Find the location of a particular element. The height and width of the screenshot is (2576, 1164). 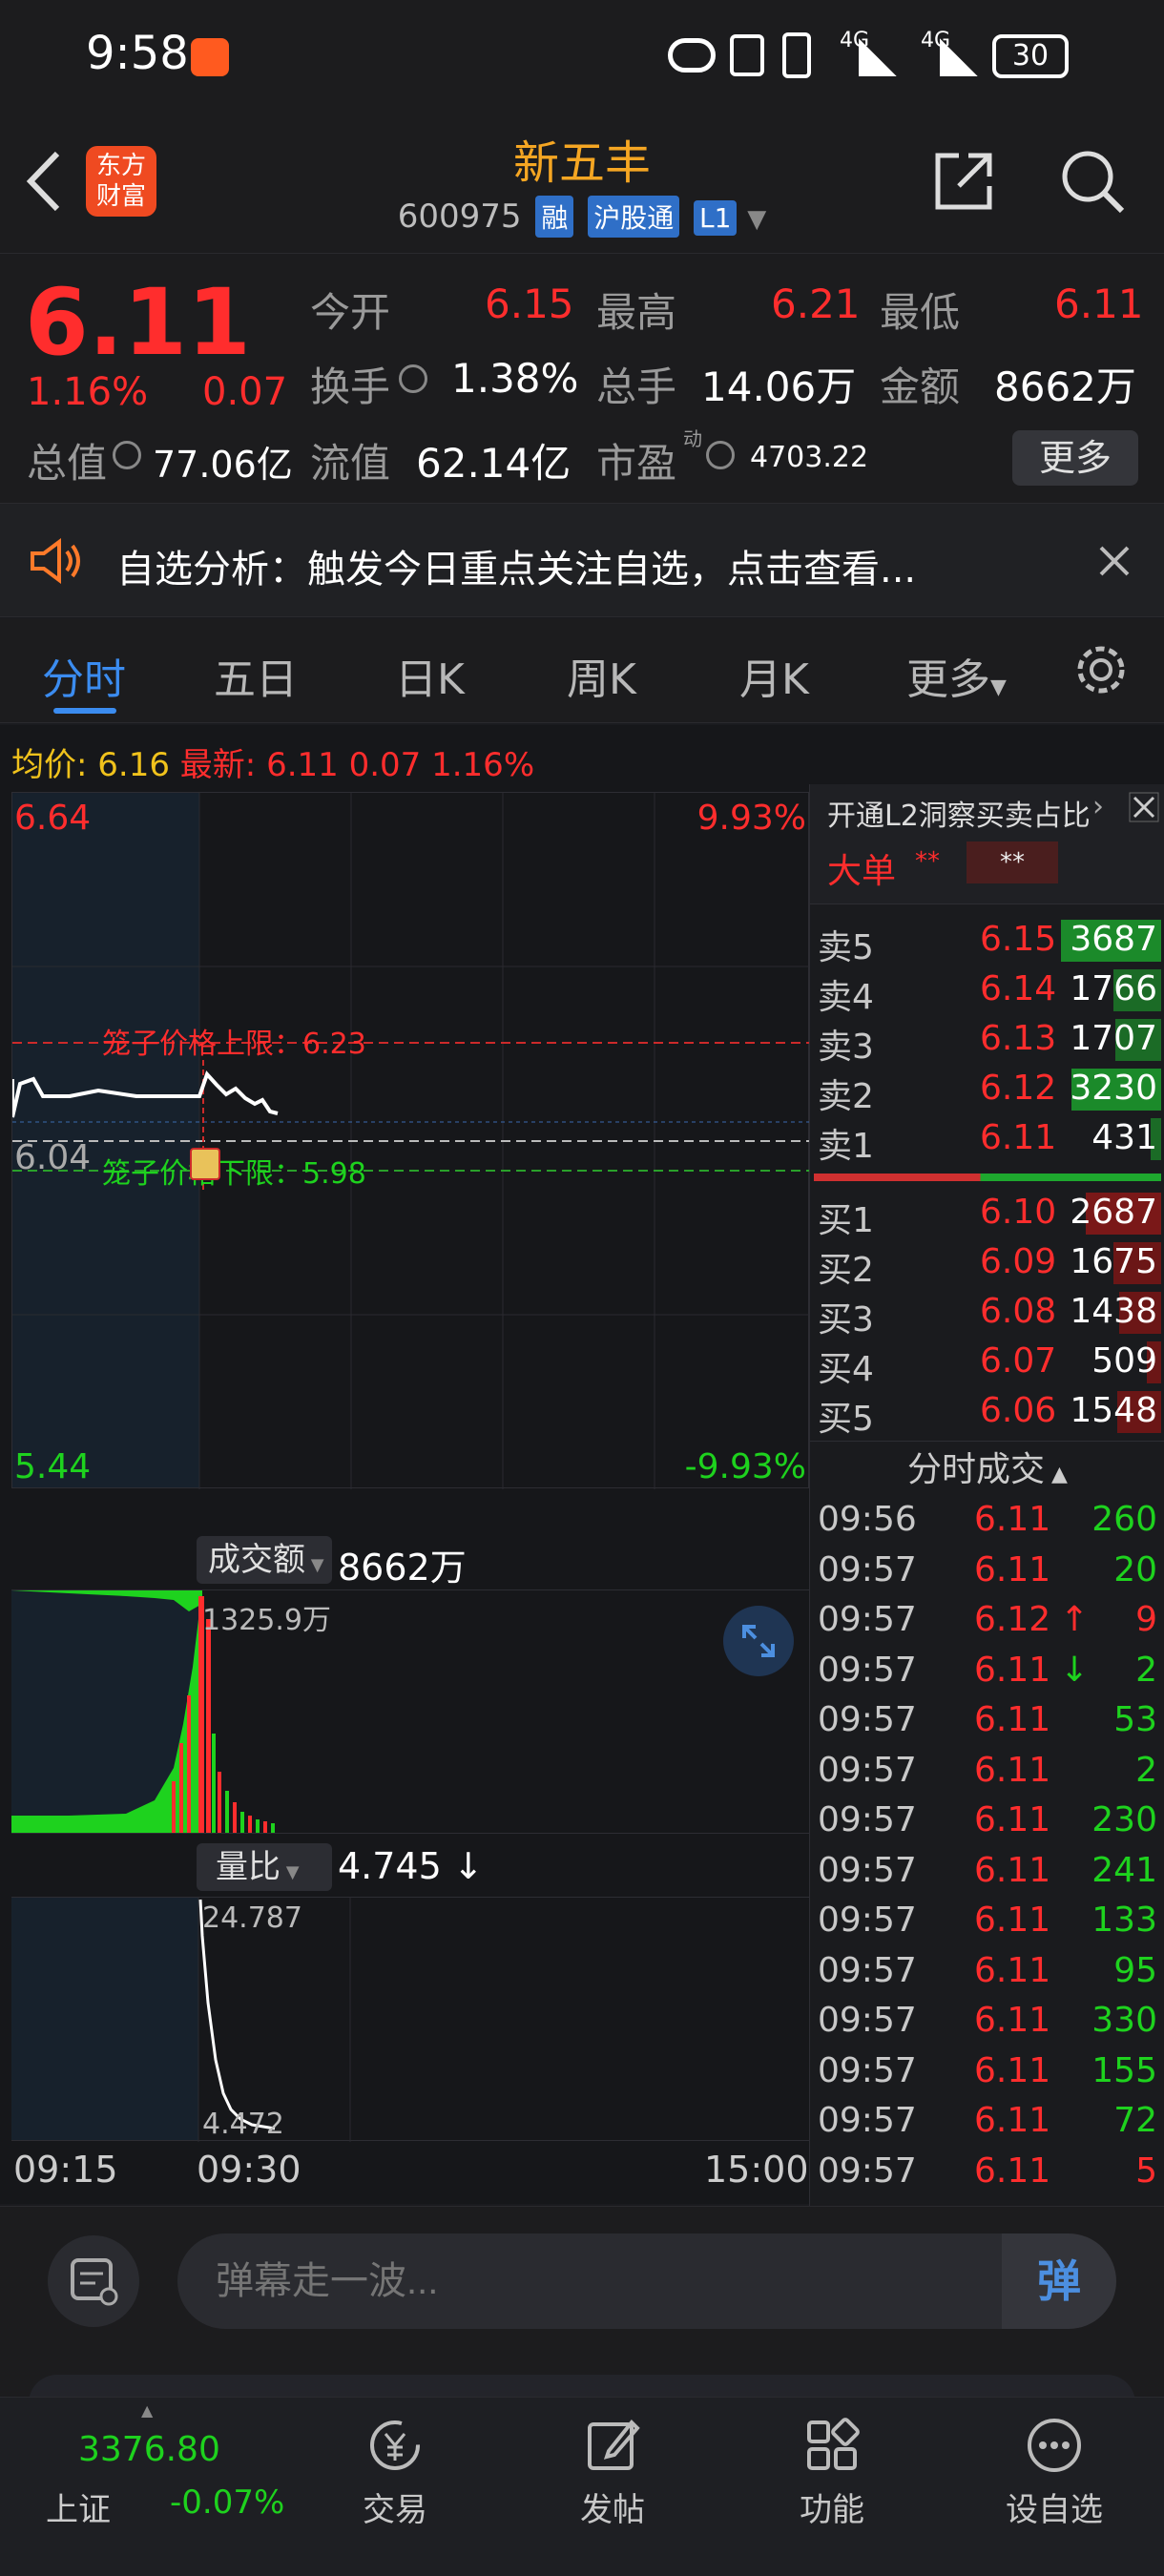

tab-five-day: 五日 is located at coordinates (256, 675).